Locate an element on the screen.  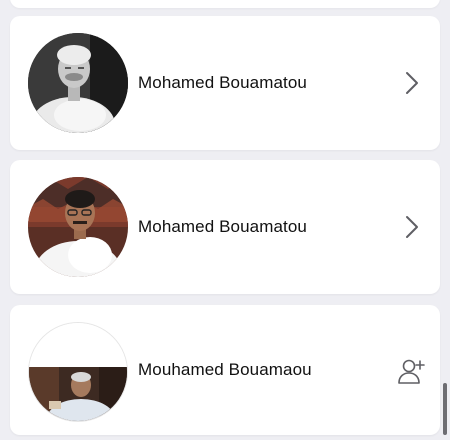
add-friend-icon is located at coordinates (411, 371).